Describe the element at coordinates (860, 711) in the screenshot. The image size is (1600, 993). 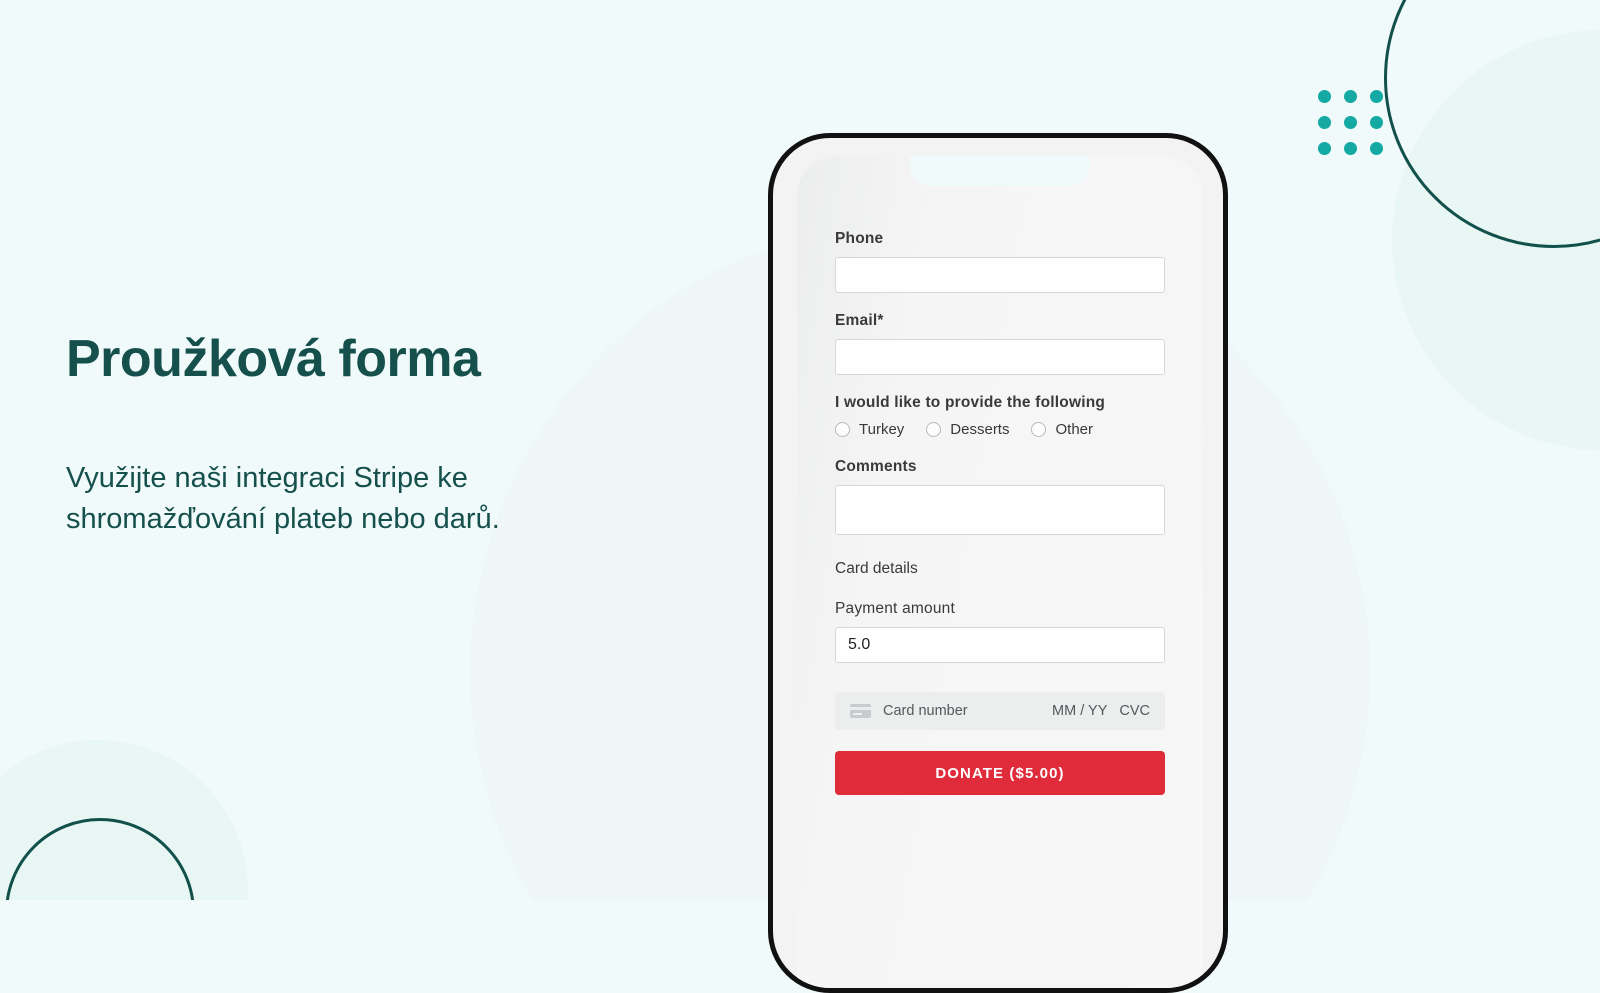
I see `credit-card-icon` at that location.